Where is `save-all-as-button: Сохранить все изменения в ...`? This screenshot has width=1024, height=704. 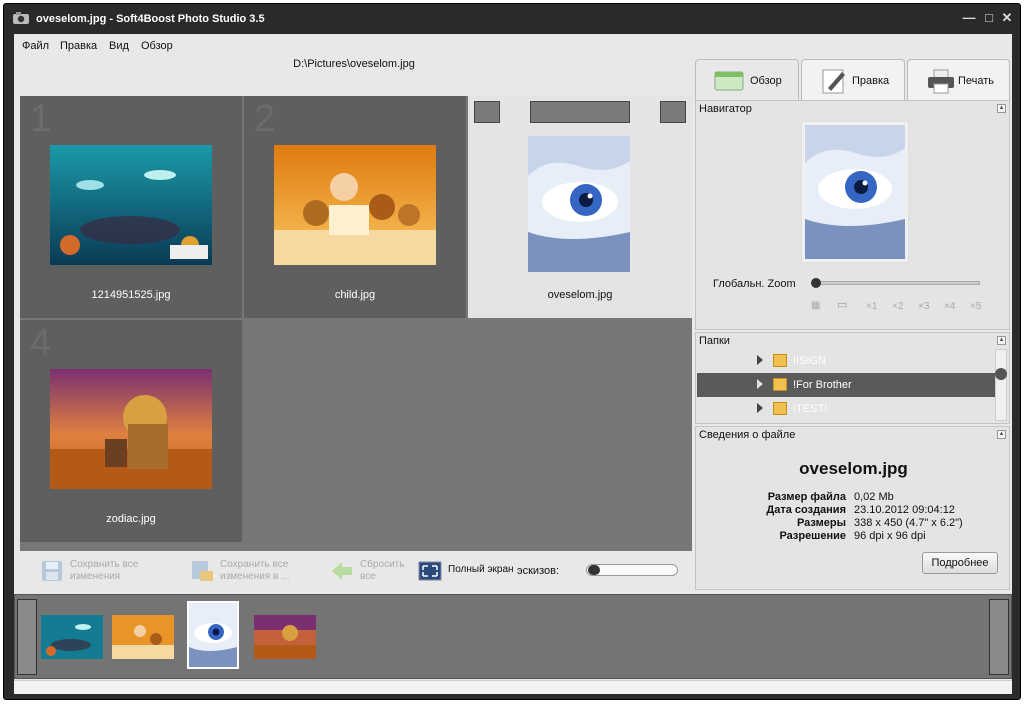
save-all-as-button: Сохранить все изменения в ... is located at coordinates (255, 571).